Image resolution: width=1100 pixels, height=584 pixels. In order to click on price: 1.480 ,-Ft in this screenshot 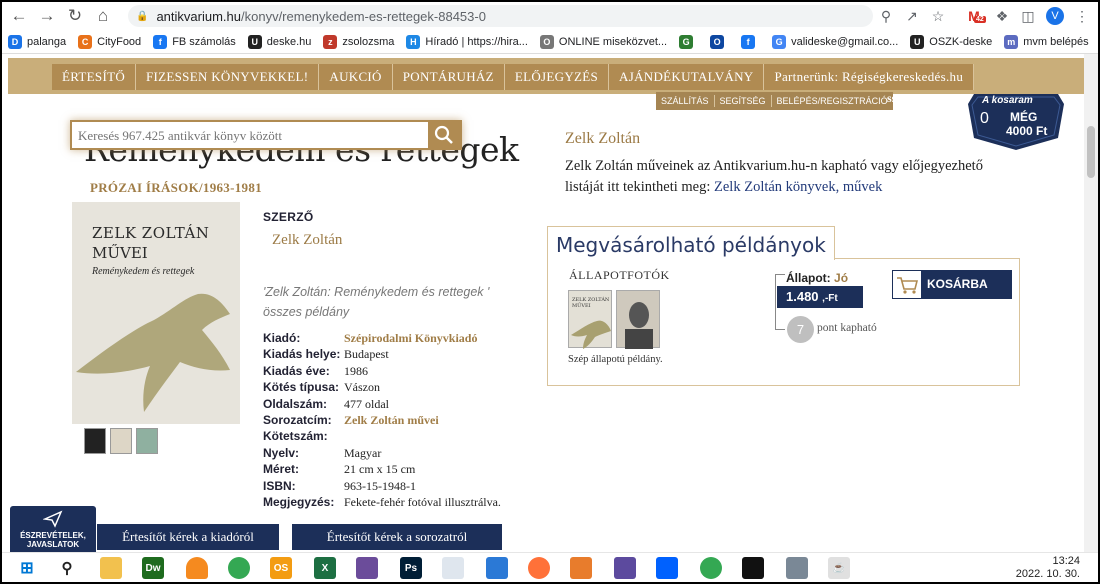, I will do `click(820, 297)`.